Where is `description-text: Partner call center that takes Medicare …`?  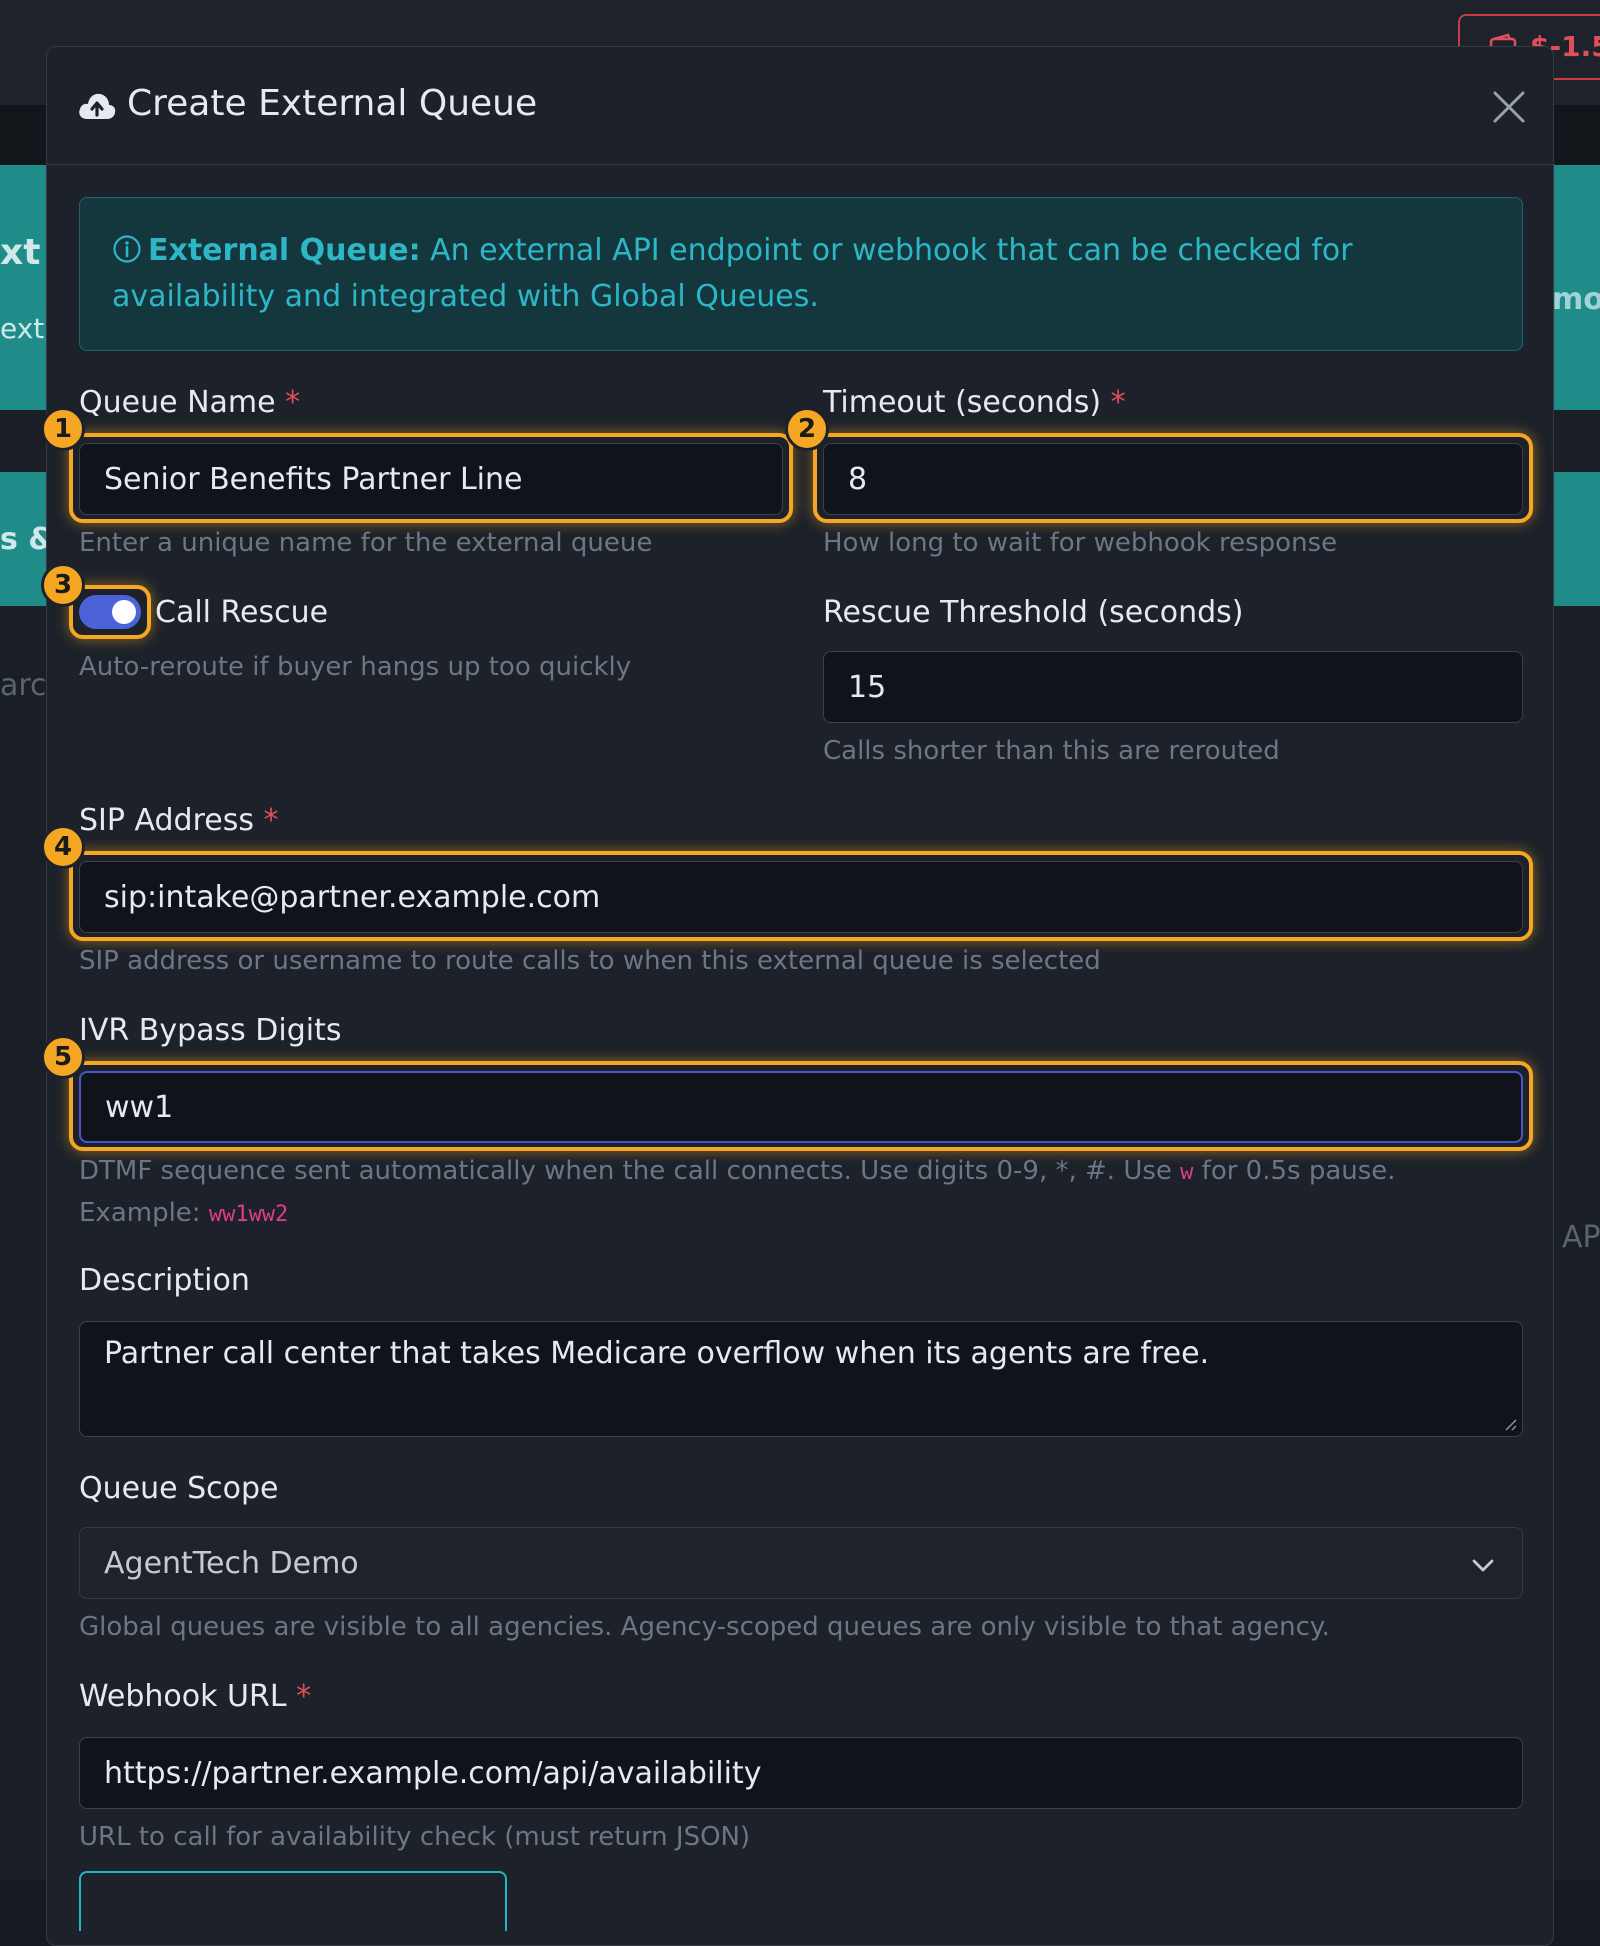
description-text: Partner call center that takes Medicare … is located at coordinates (657, 1353).